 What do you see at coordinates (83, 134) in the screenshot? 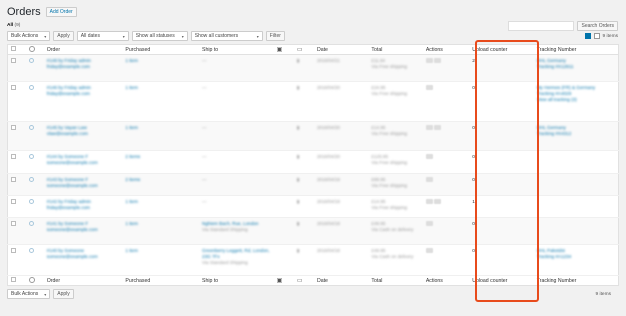
I see `customer-email: vlaw@example.com` at bounding box center [83, 134].